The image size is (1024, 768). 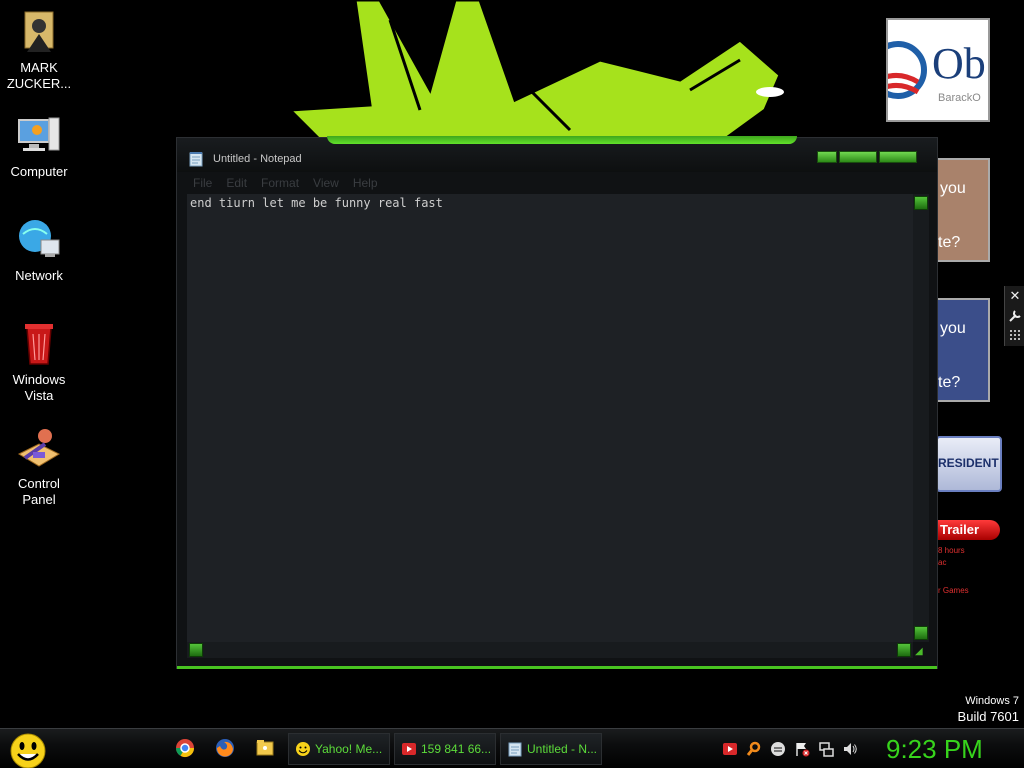 I want to click on caption-buttons, so click(x=867, y=157).